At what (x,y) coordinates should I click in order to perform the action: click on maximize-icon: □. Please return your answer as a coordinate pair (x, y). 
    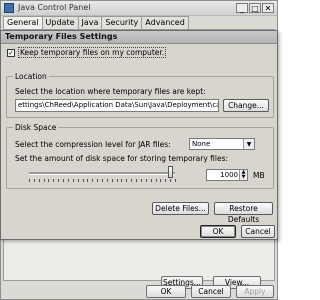
    Looking at the image, I should click on (255, 8).